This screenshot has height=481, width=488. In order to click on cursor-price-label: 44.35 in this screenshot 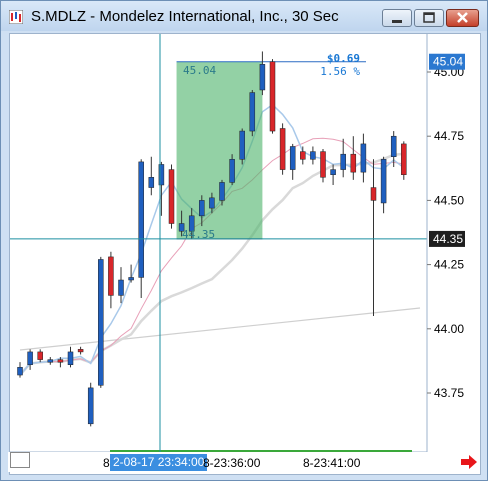, I will do `click(448, 239)`.